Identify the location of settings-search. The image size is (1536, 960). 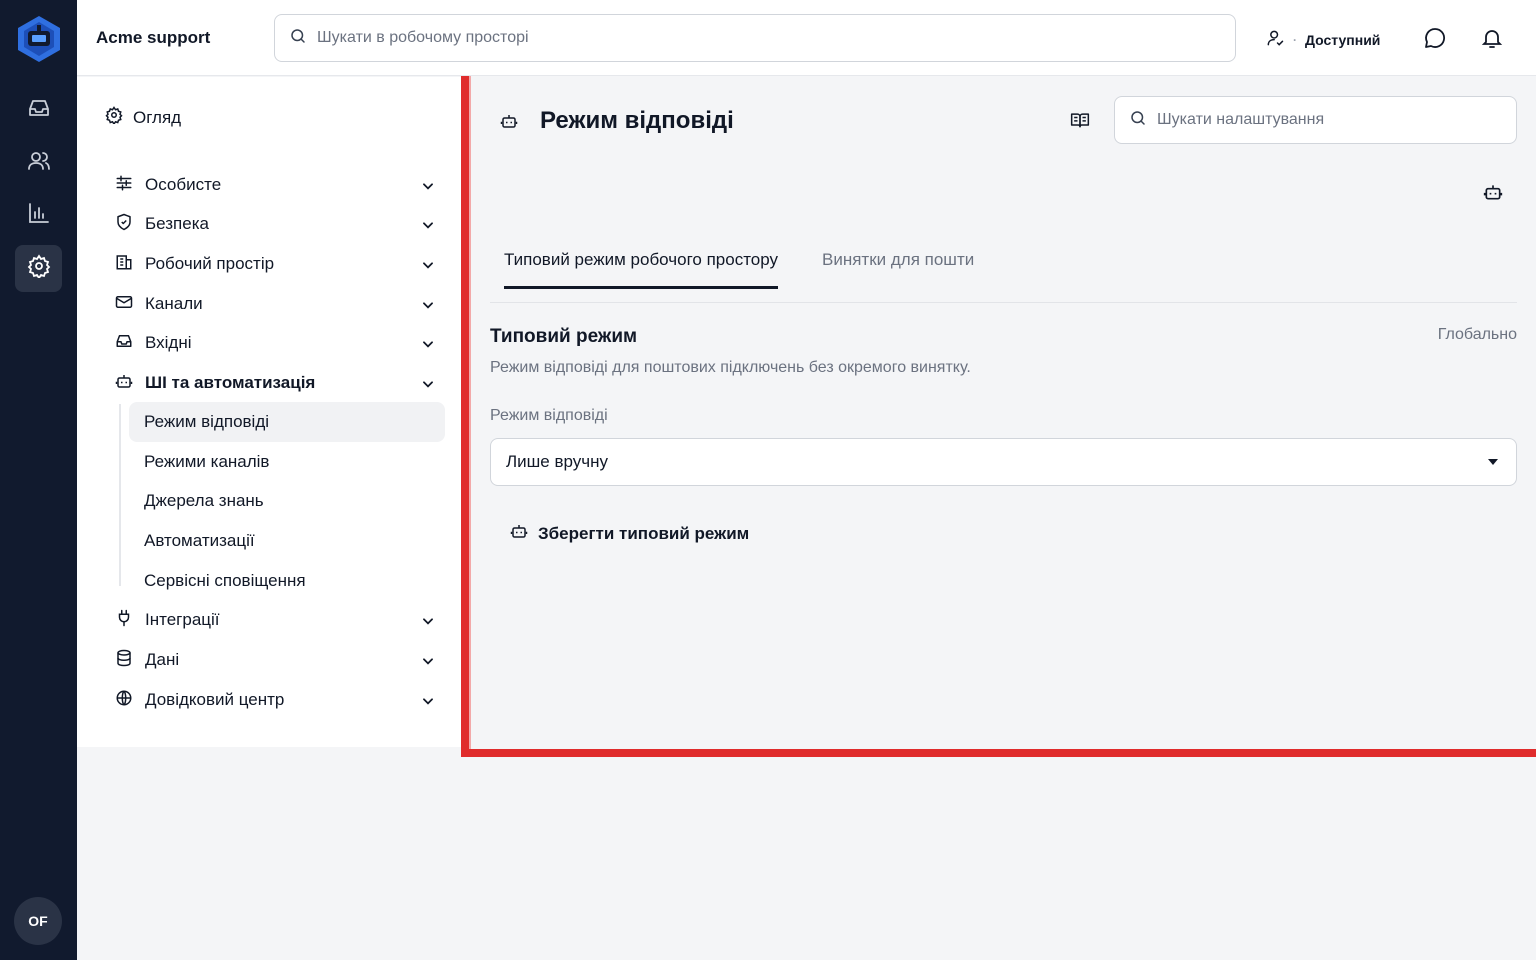
(1315, 120).